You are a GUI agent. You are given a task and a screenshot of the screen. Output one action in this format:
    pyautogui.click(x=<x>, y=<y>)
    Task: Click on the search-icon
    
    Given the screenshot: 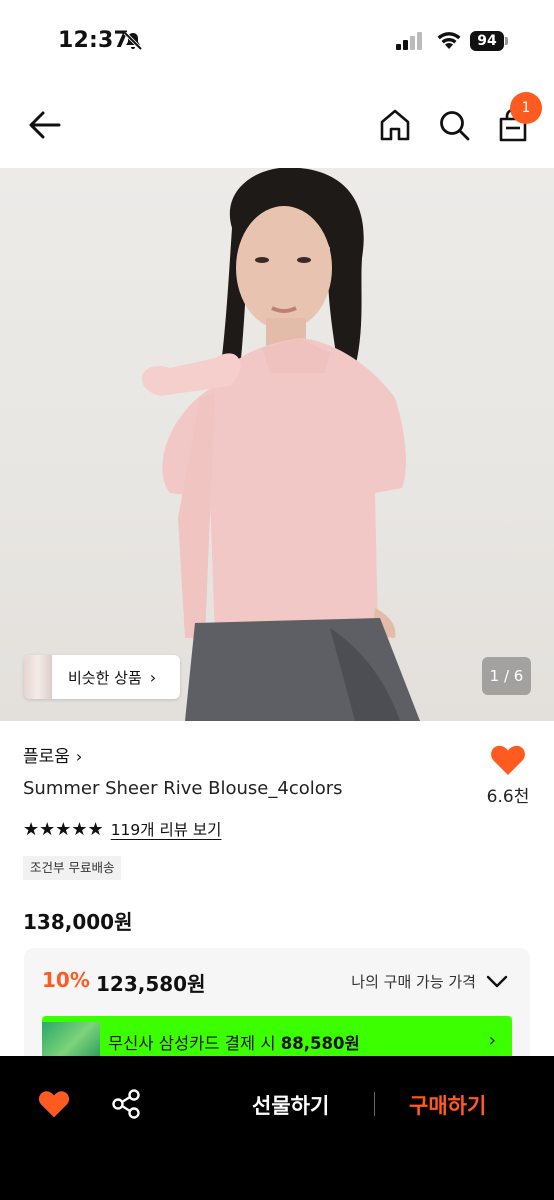 What is the action you would take?
    pyautogui.click(x=454, y=125)
    